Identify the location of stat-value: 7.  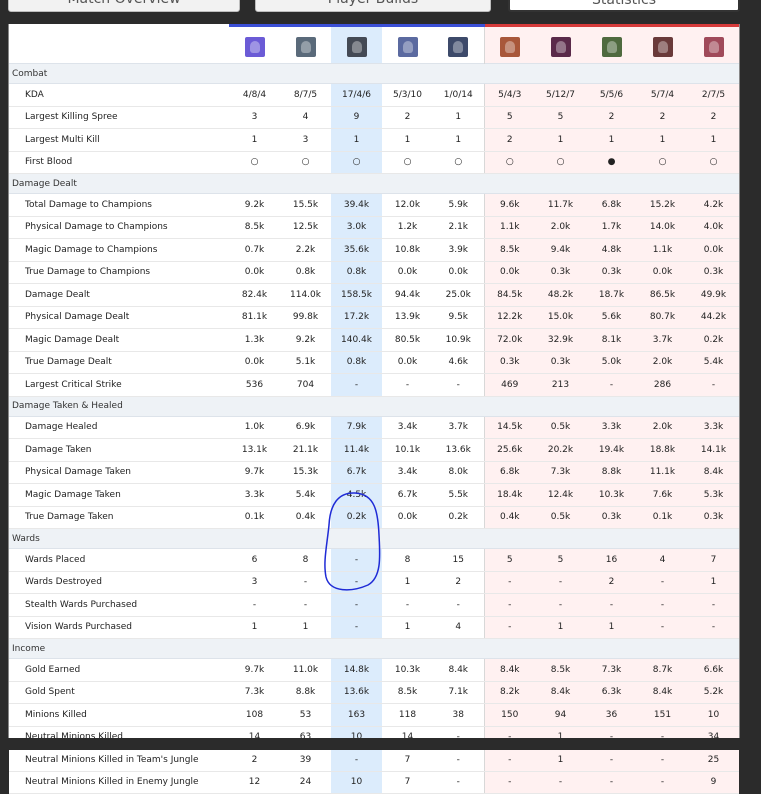
(713, 560).